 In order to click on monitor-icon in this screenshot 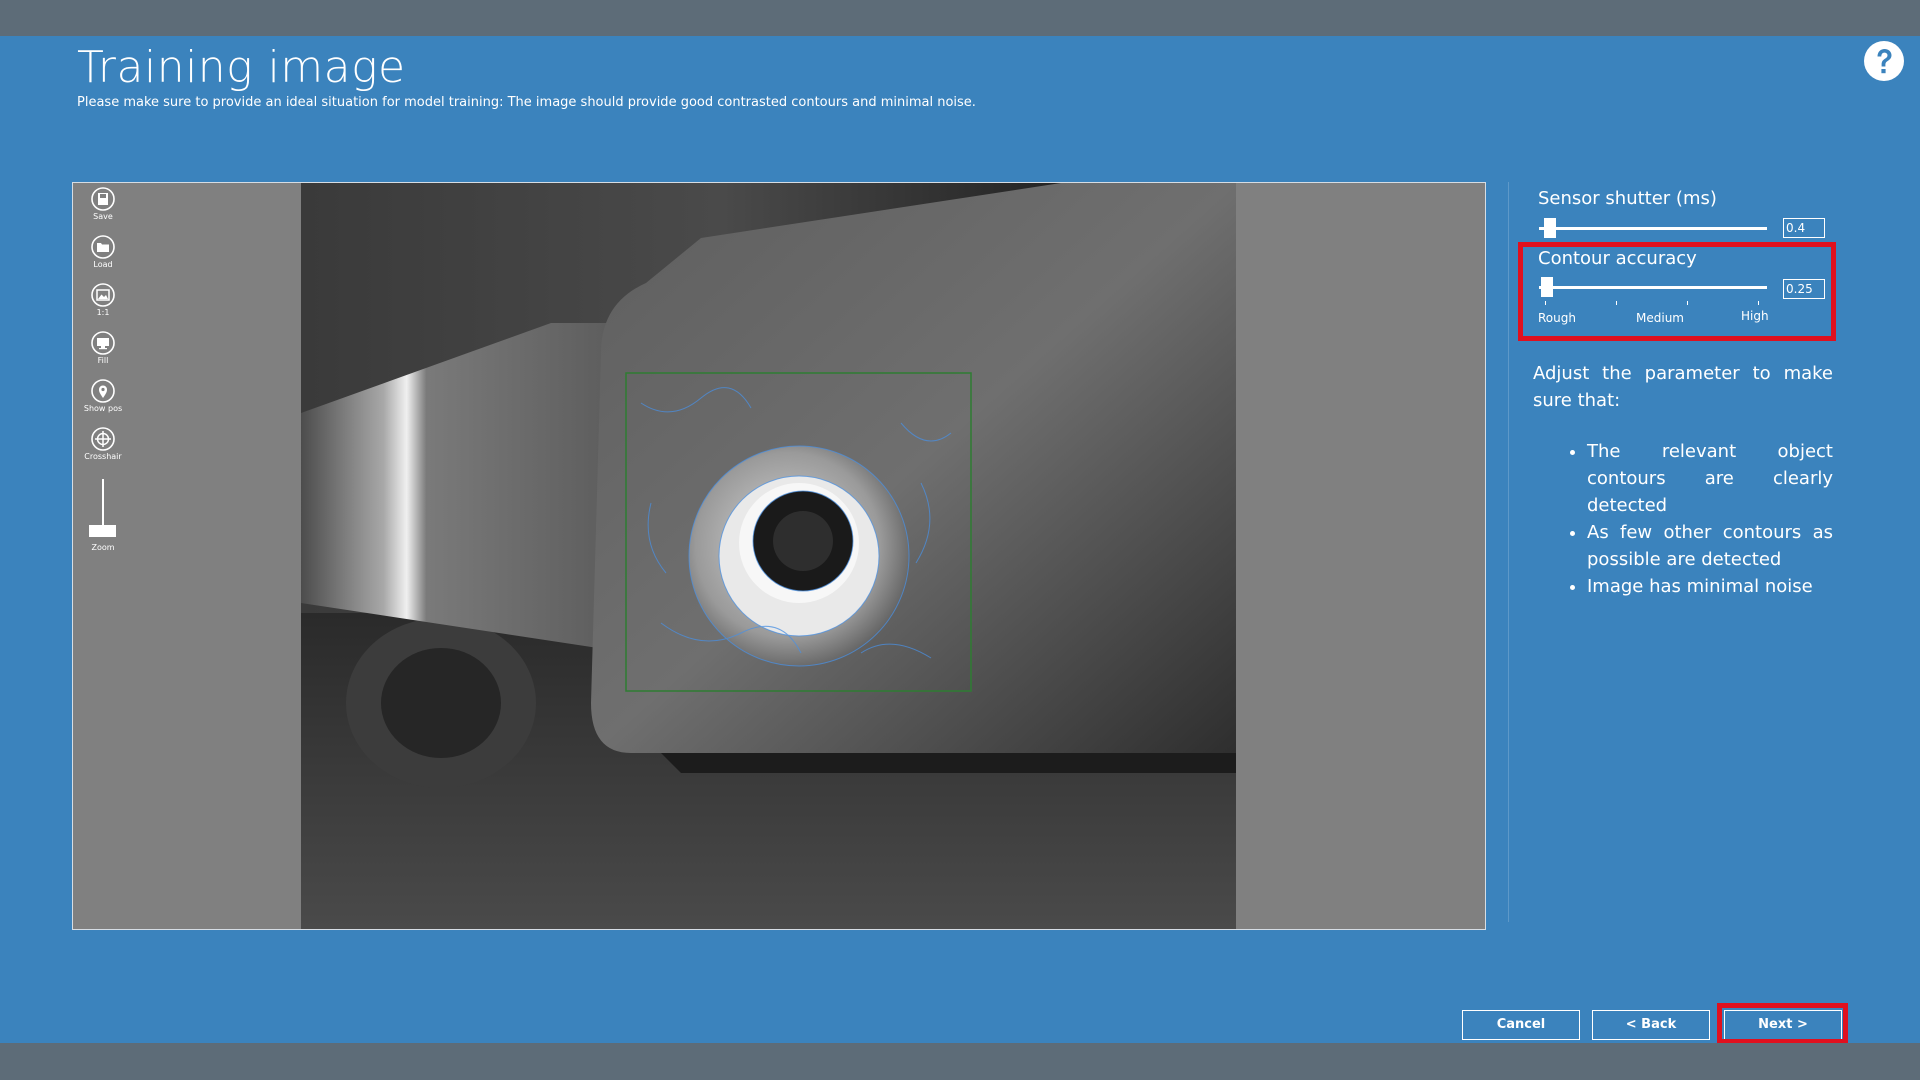, I will do `click(103, 343)`.